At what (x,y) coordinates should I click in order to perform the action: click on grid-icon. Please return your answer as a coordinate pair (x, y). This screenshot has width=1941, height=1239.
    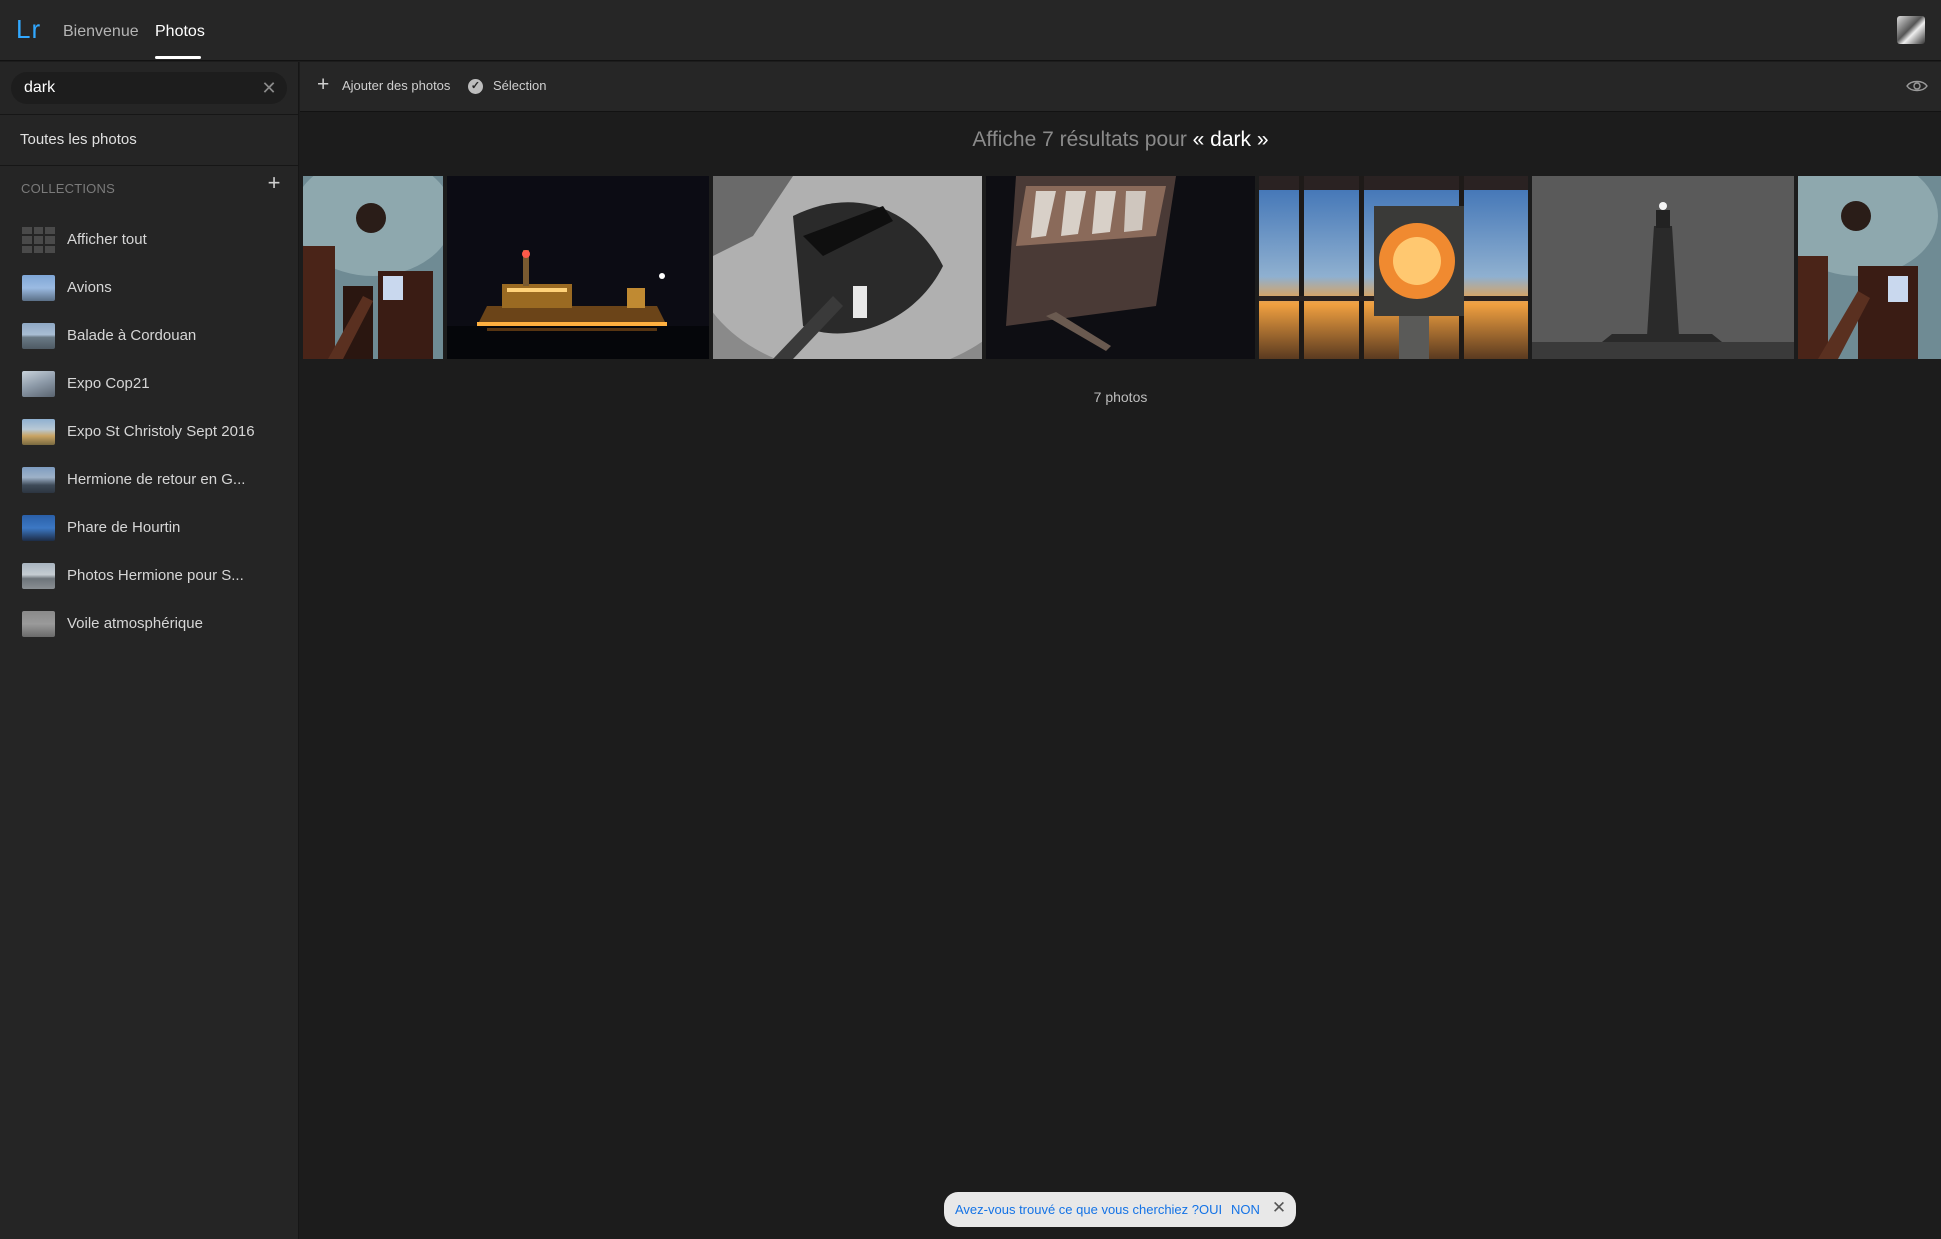
    Looking at the image, I should click on (38, 240).